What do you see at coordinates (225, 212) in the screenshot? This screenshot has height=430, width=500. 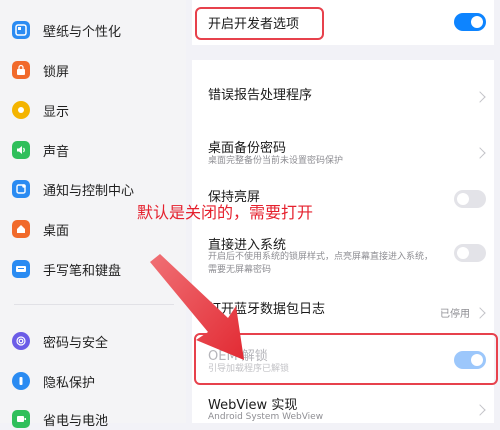 I see `annotation-text: 默认是关闭的，需要打开` at bounding box center [225, 212].